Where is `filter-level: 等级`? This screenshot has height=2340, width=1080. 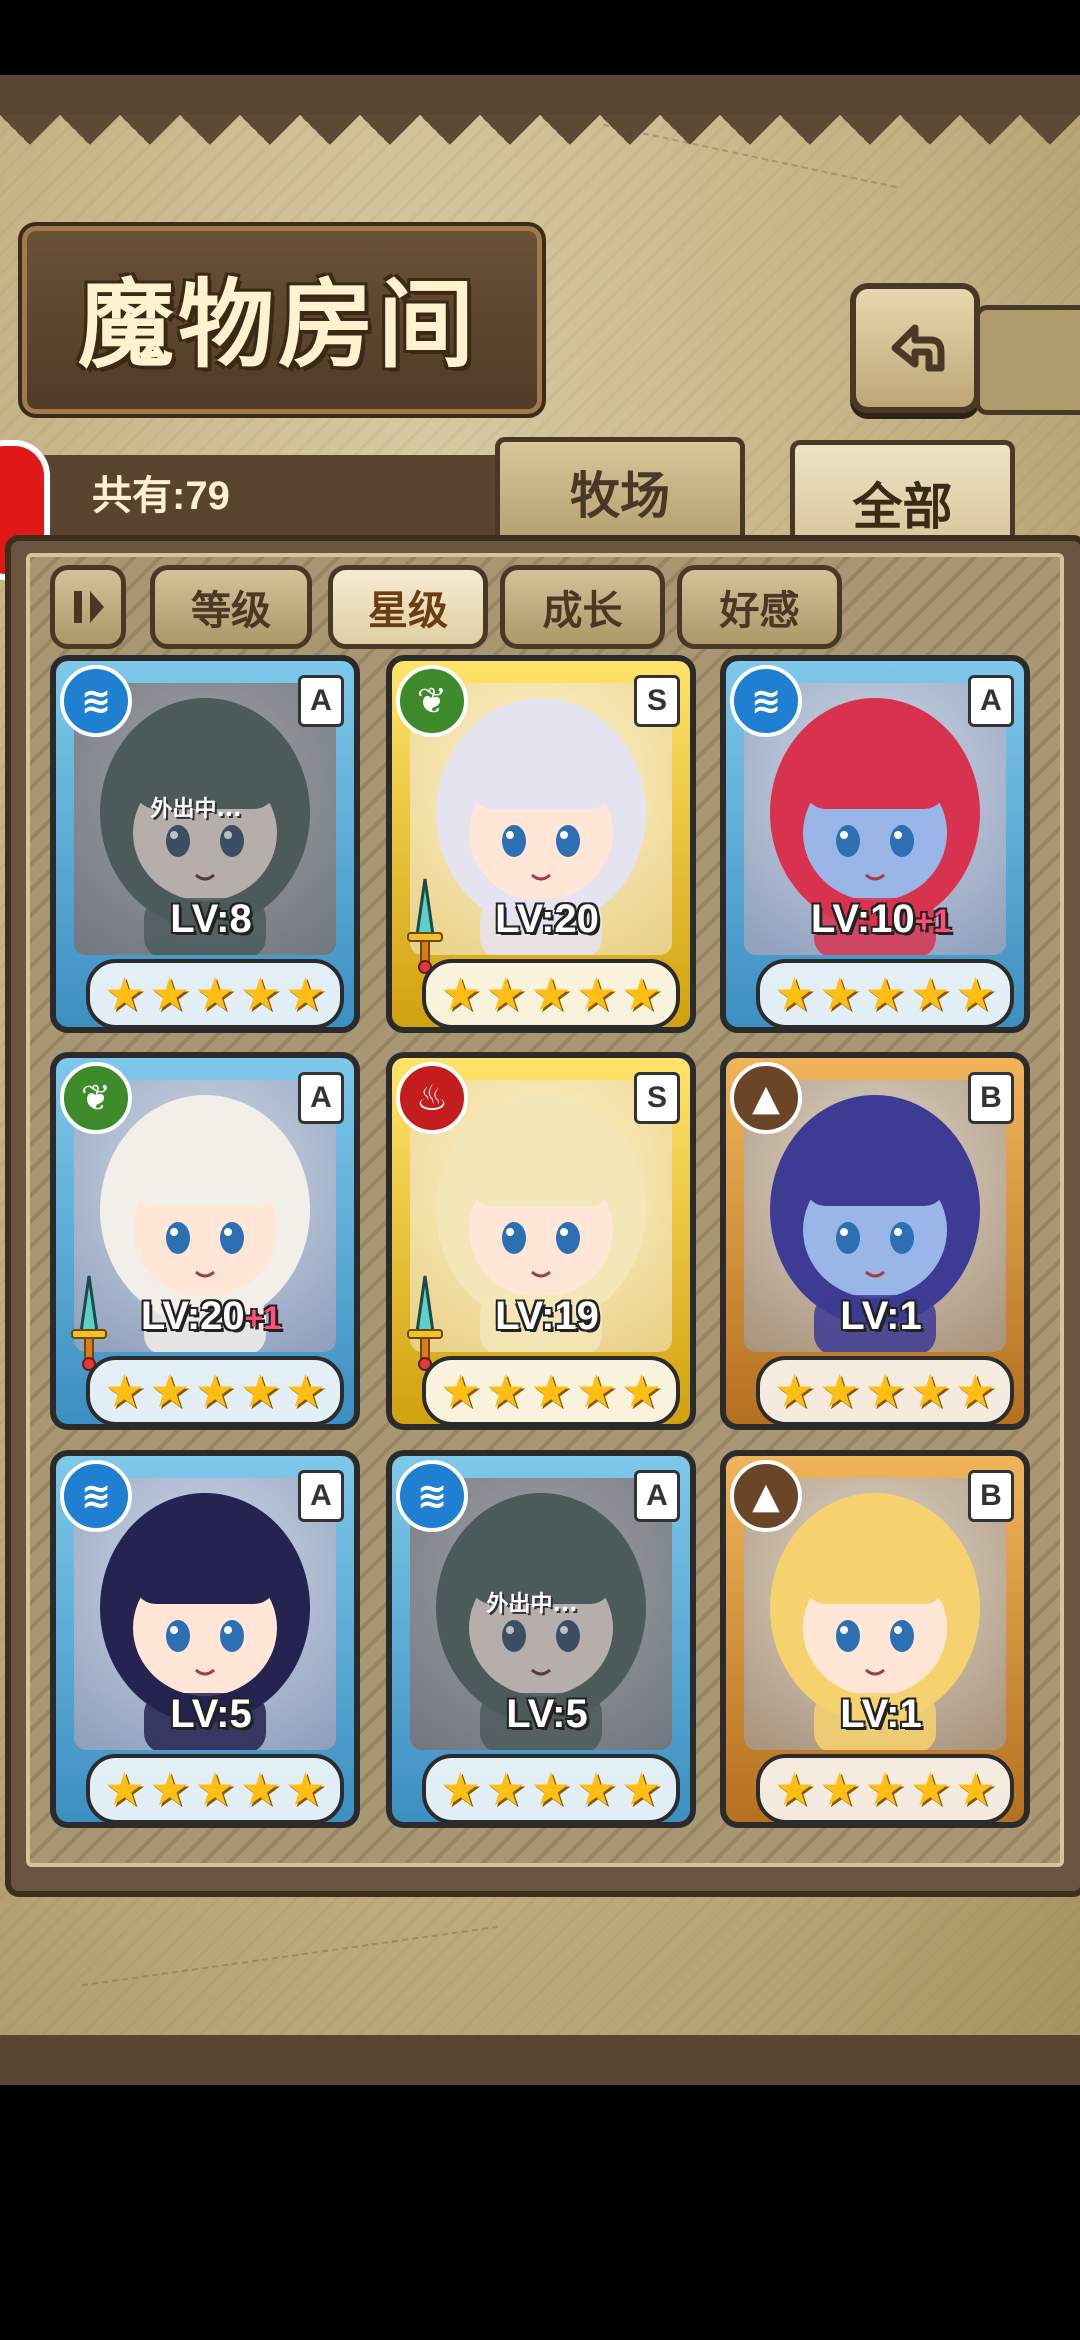 filter-level: 等级 is located at coordinates (231, 607).